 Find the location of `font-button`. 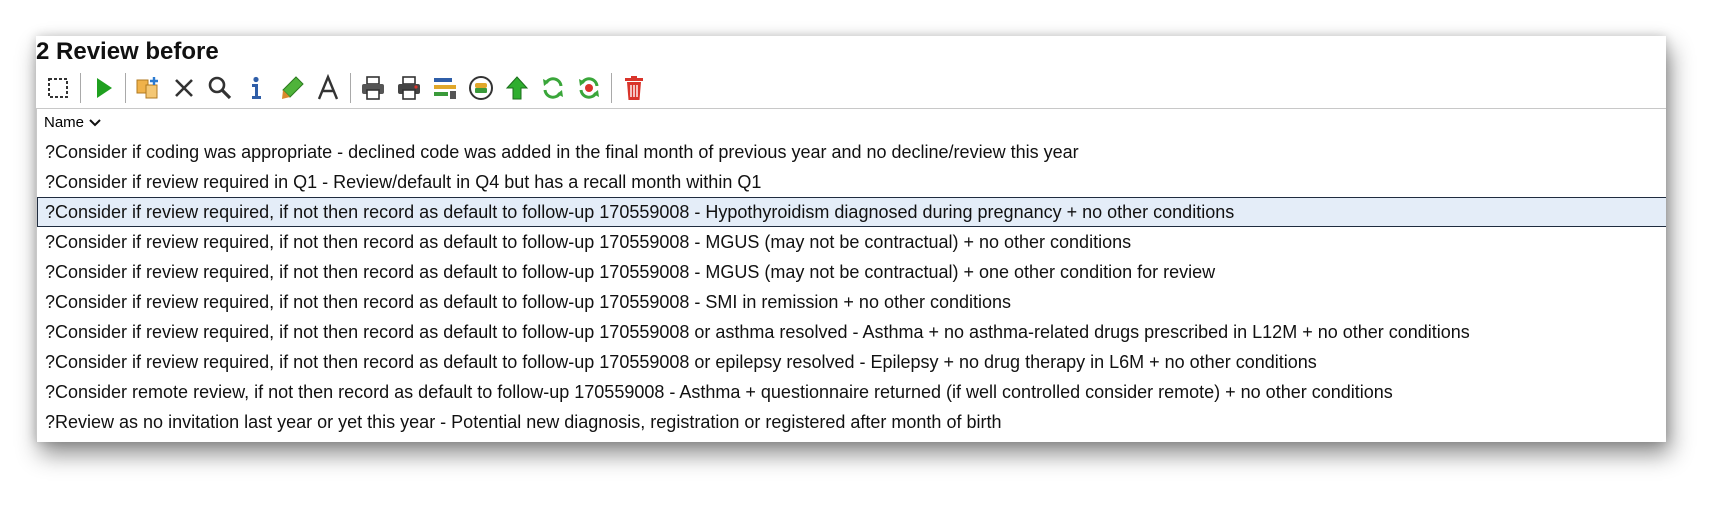

font-button is located at coordinates (328, 88).